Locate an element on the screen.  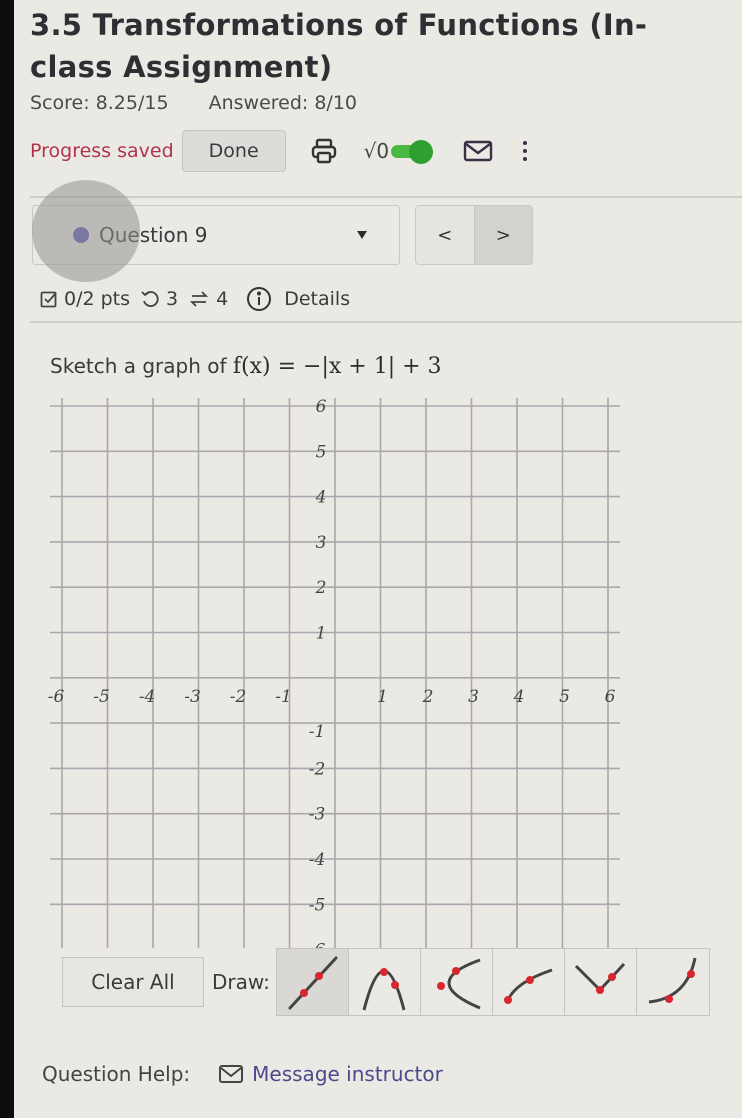
sqrt-math-icon: √0 is located at coordinates (376, 151).